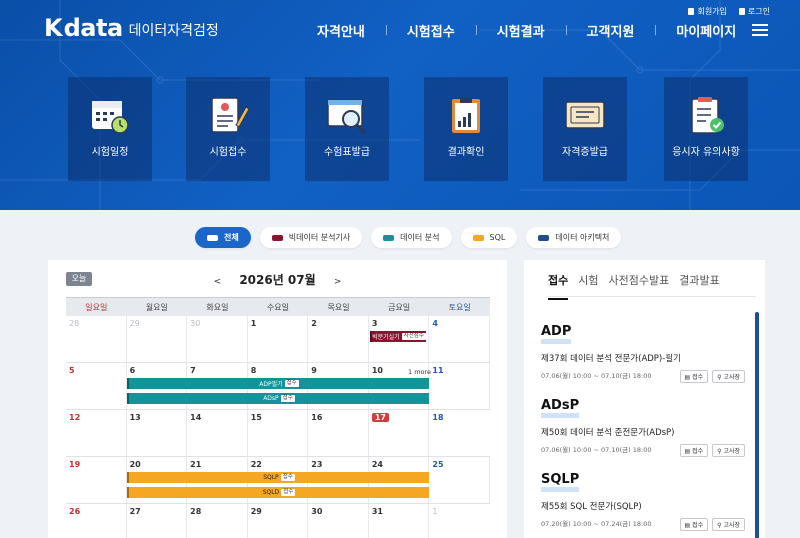  I want to click on nav-item-qualification: 자격안내, so click(341, 30).